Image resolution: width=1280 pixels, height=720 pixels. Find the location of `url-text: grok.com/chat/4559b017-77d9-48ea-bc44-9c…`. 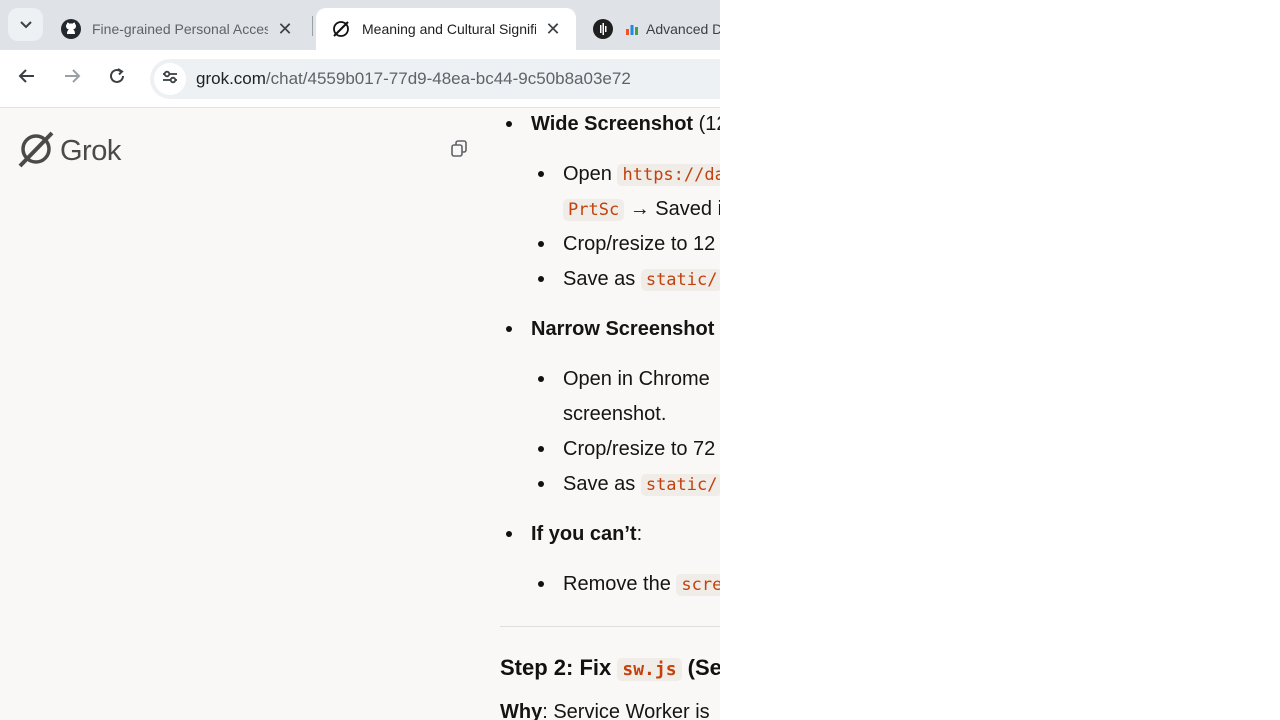

url-text: grok.com/chat/4559b017-77d9-48ea-bc44-9c… is located at coordinates (413, 79).